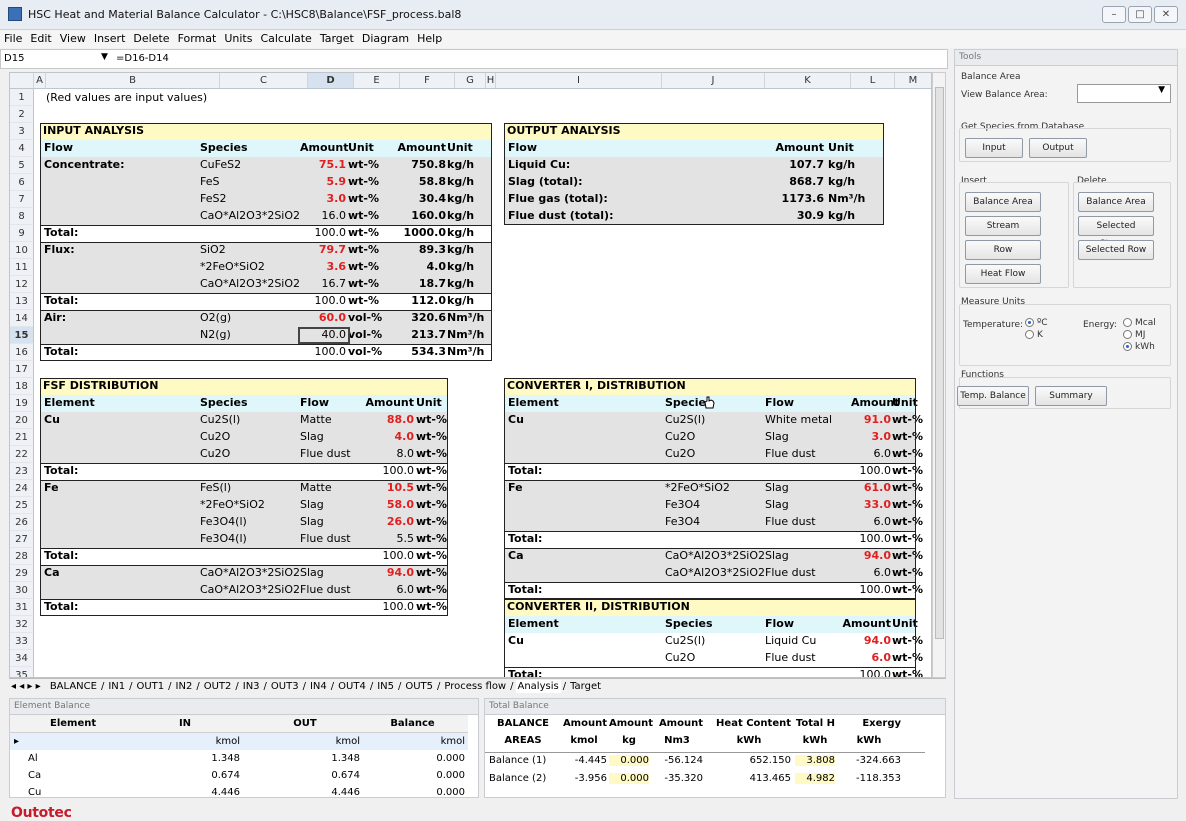  What do you see at coordinates (142, 58) in the screenshot?
I see `formula-input: =D16-D14` at bounding box center [142, 58].